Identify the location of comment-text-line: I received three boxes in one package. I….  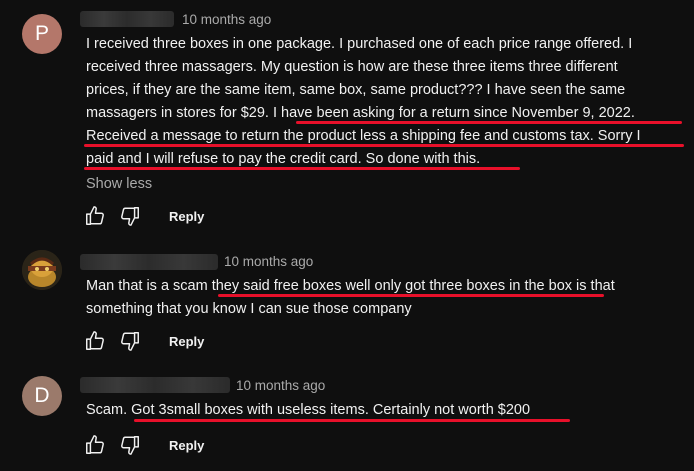
(359, 44).